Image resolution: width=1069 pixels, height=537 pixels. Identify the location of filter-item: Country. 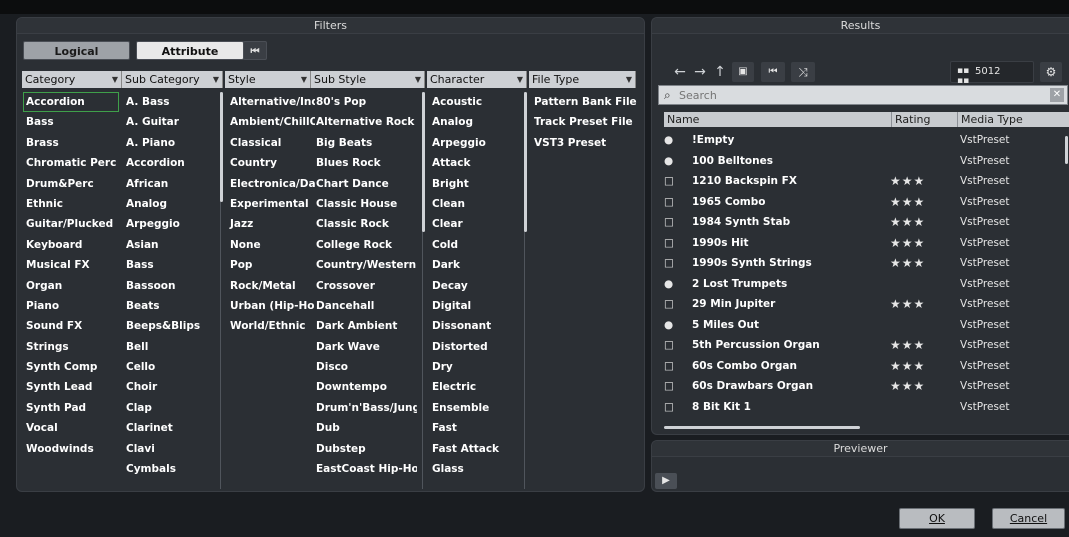
(271, 163).